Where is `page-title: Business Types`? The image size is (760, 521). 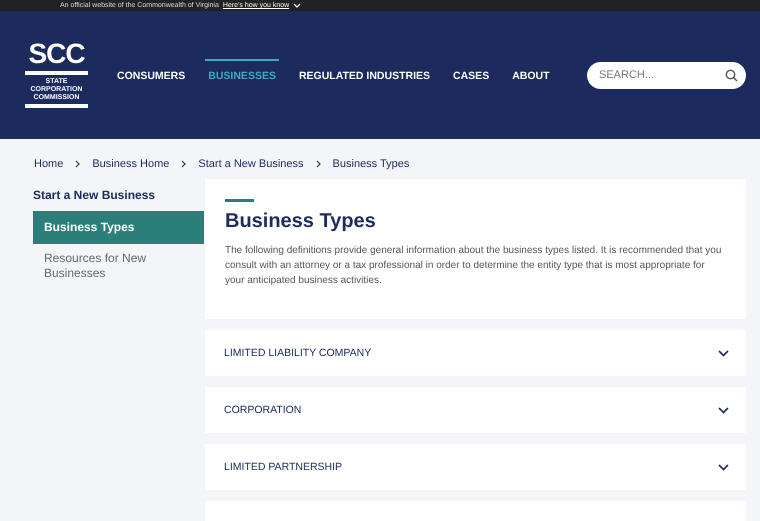 page-title: Business Types is located at coordinates (301, 221).